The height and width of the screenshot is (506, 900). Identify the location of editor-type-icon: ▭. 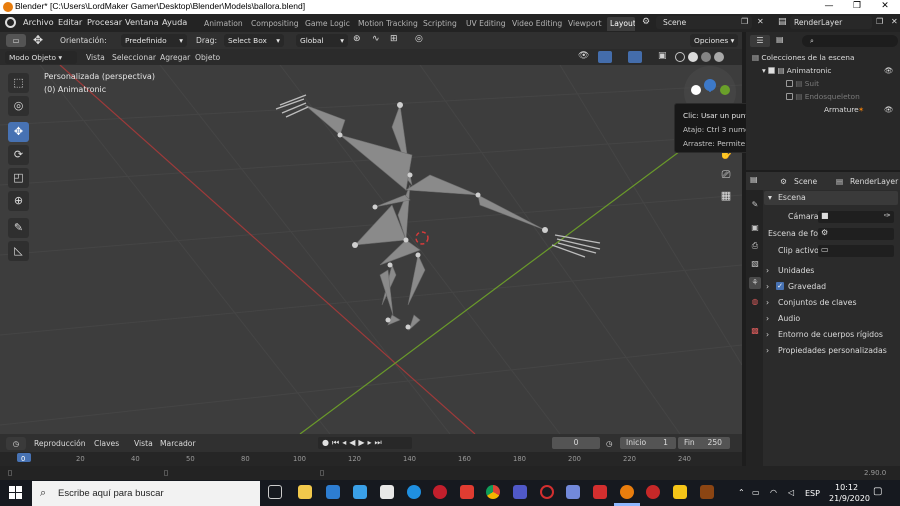
(16, 40).